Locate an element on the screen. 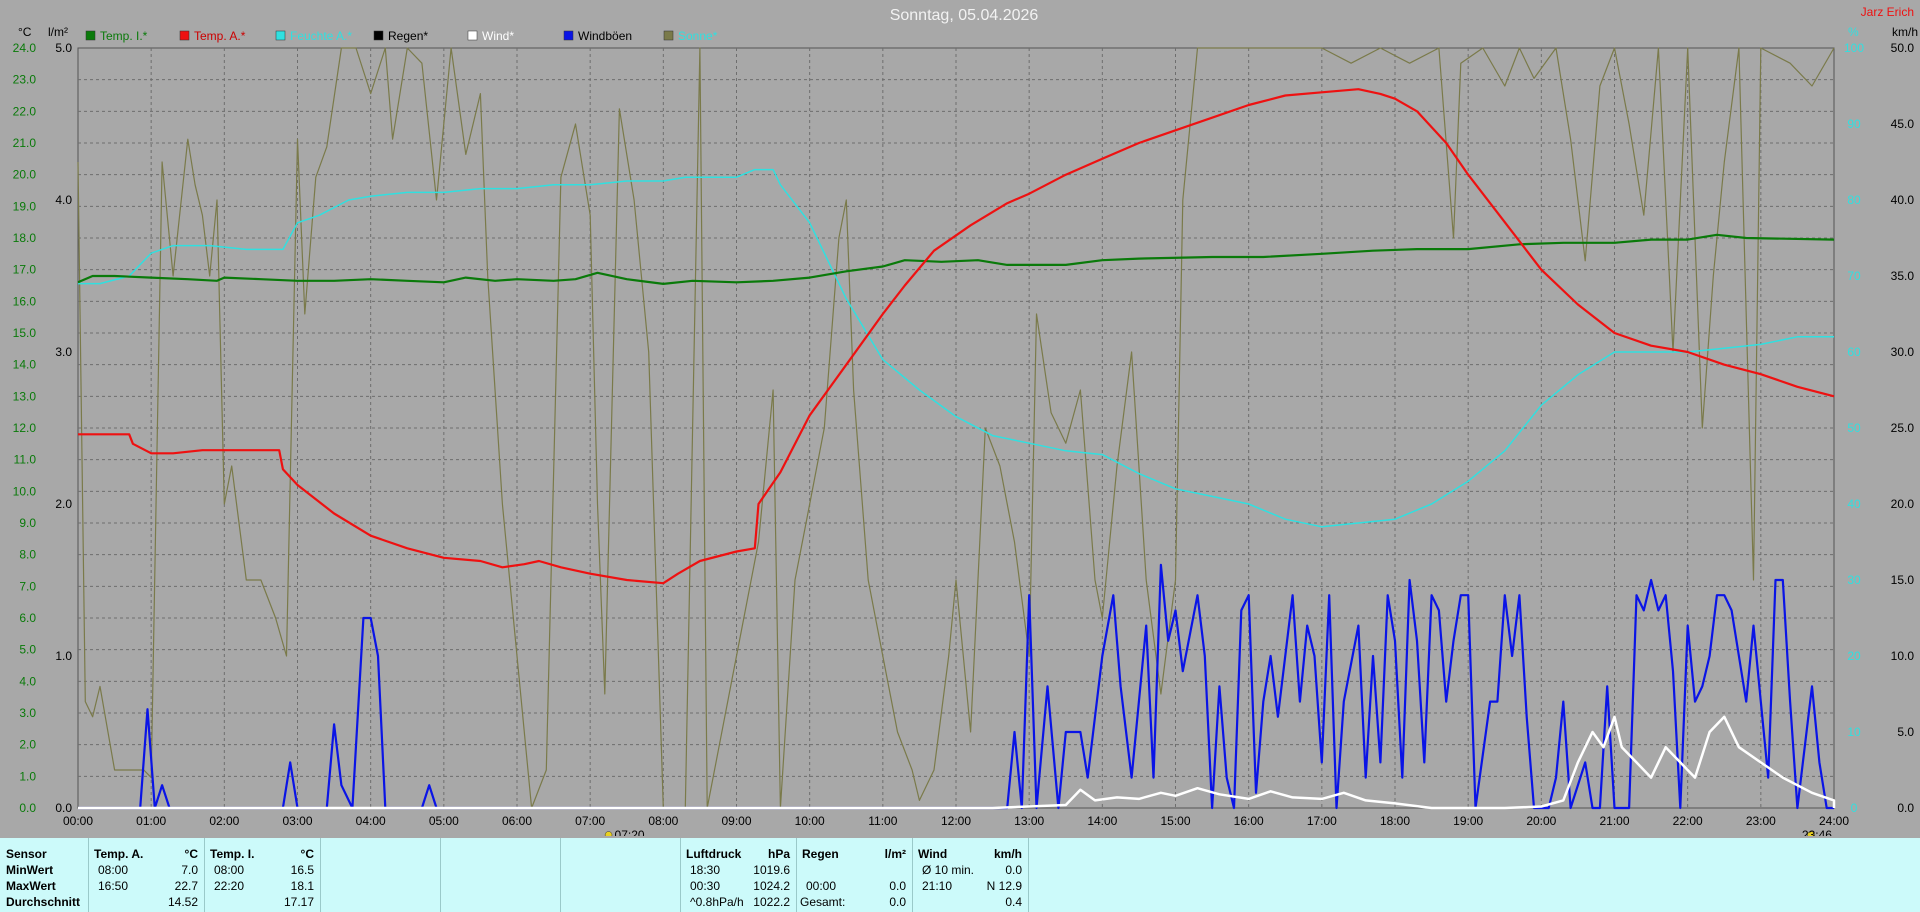 Image resolution: width=1920 pixels, height=912 pixels. stats-temp-a-header: Temp. A. °C is located at coordinates (146, 854).